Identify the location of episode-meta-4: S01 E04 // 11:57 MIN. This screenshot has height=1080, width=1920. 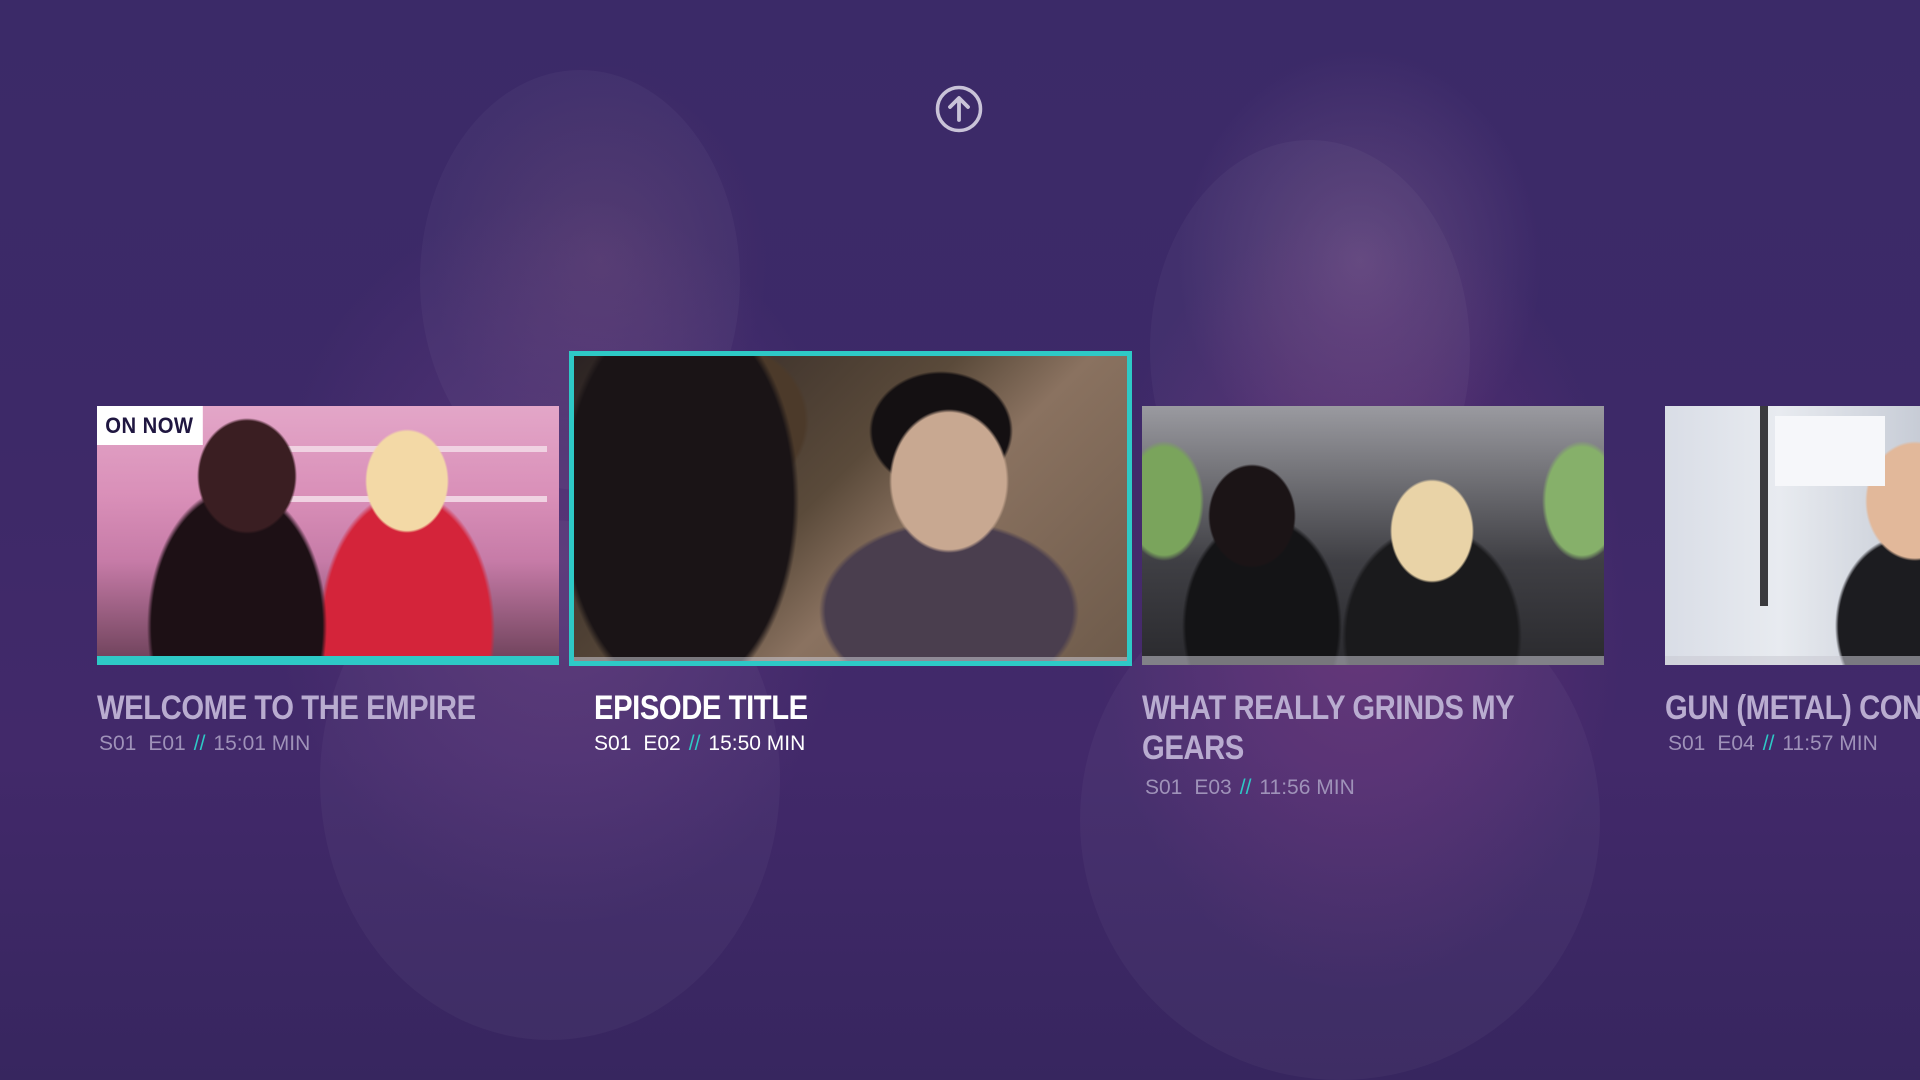
(1773, 744).